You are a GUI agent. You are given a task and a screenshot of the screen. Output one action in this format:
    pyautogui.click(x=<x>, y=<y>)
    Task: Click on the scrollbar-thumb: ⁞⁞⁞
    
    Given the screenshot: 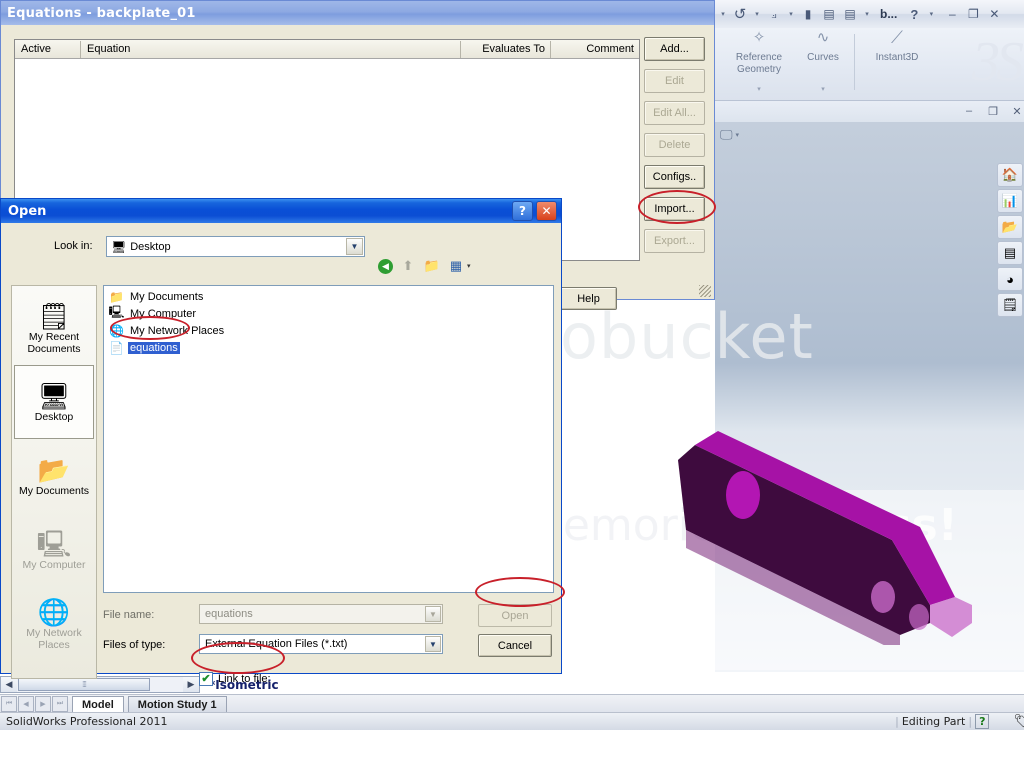 What is the action you would take?
    pyautogui.click(x=84, y=684)
    